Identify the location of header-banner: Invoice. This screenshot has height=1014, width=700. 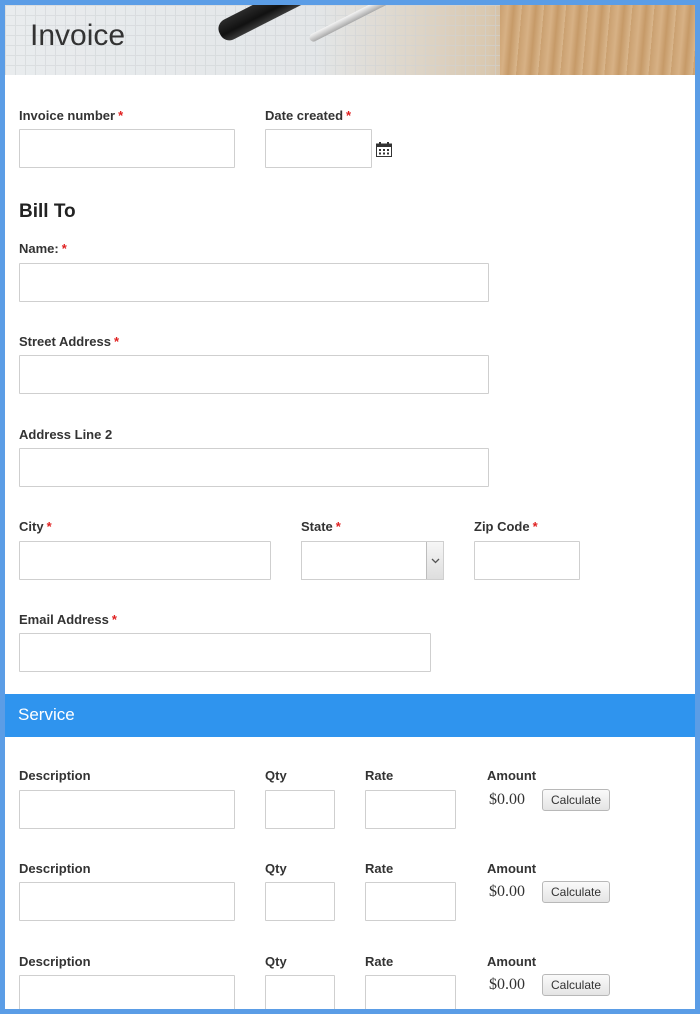
(350, 40).